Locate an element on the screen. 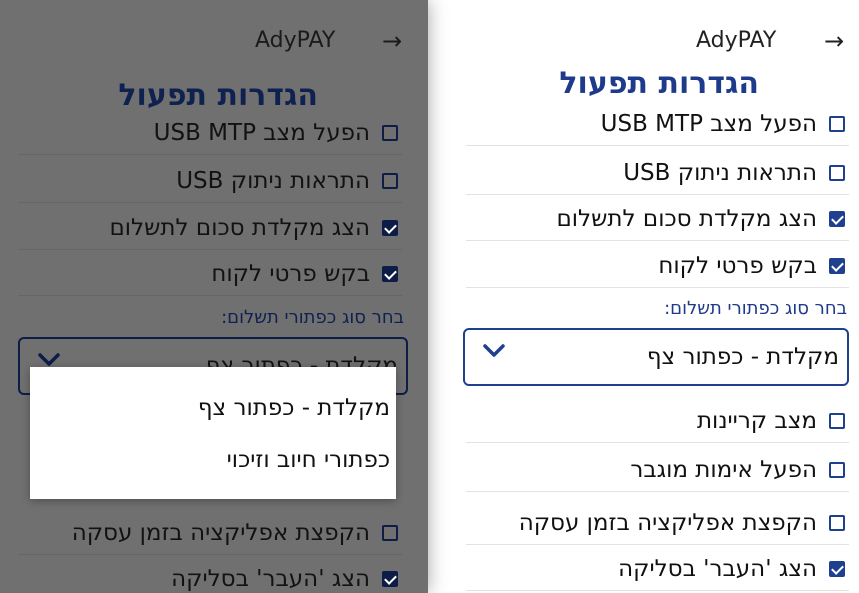 The height and width of the screenshot is (593, 859). setting-label: מצב קריינות is located at coordinates (756, 421).